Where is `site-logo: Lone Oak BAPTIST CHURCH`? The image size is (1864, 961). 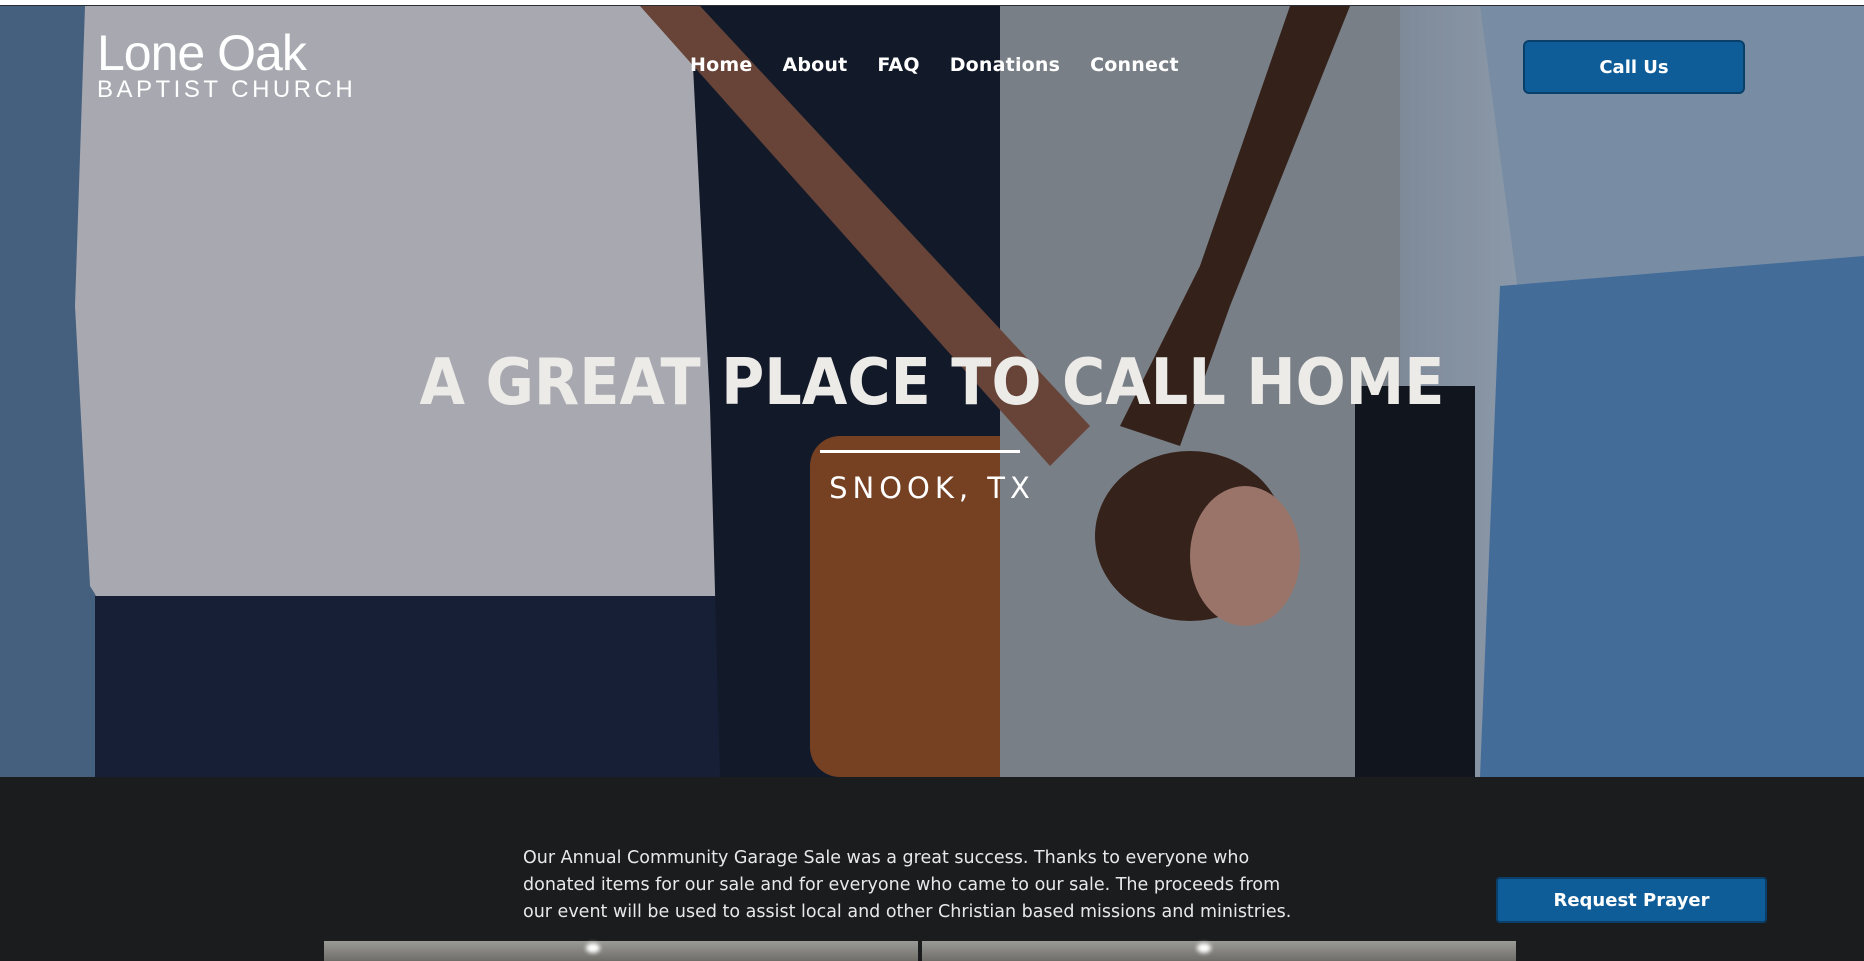 site-logo: Lone Oak BAPTIST CHURCH is located at coordinates (226, 64).